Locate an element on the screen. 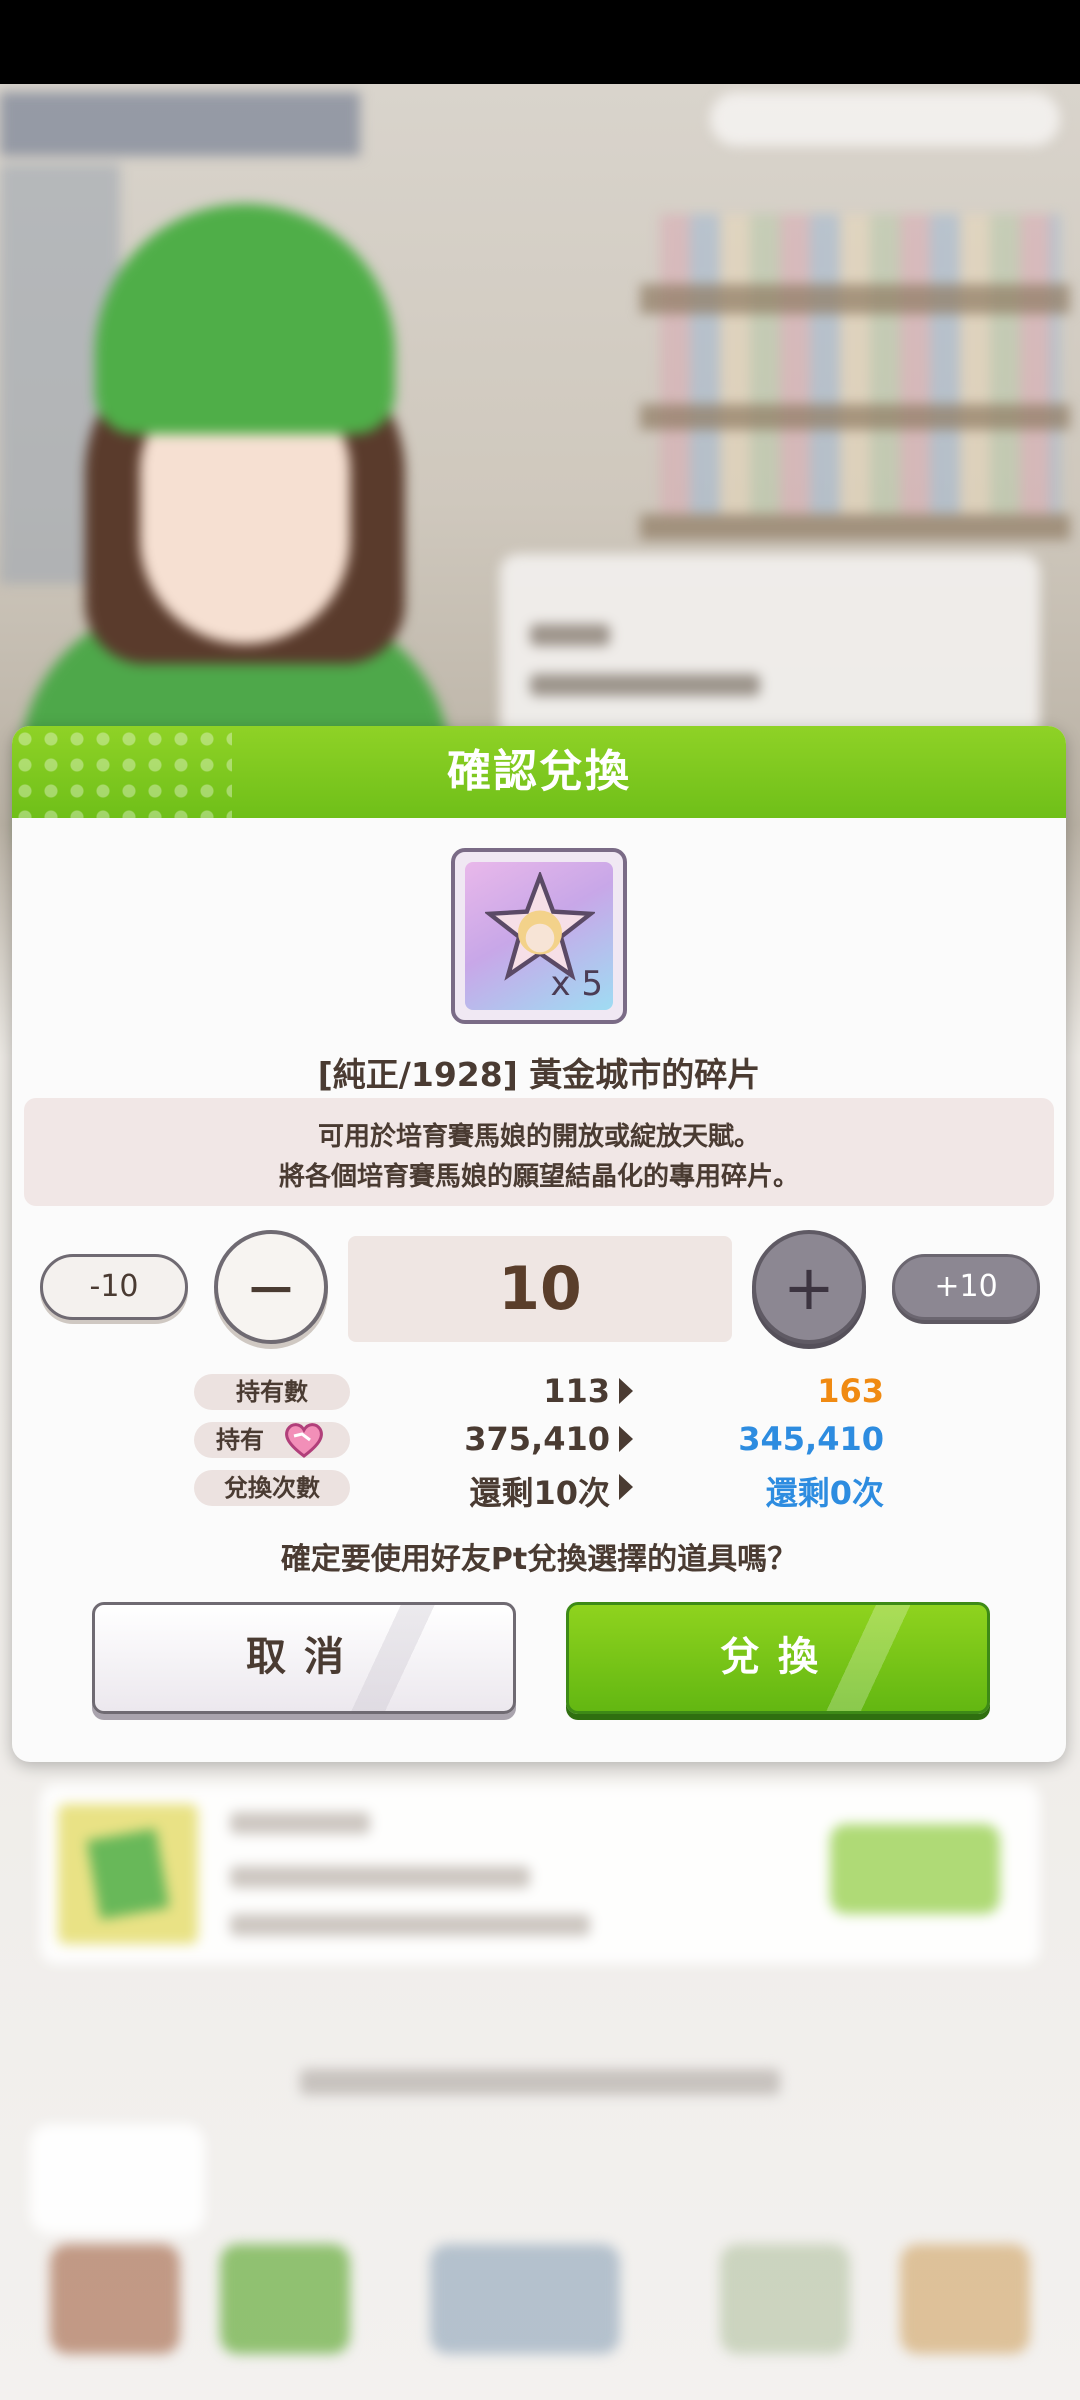 The image size is (1080, 2400). item-name: [純正/1928] 黃金城市的碎片 is located at coordinates (539, 1074).